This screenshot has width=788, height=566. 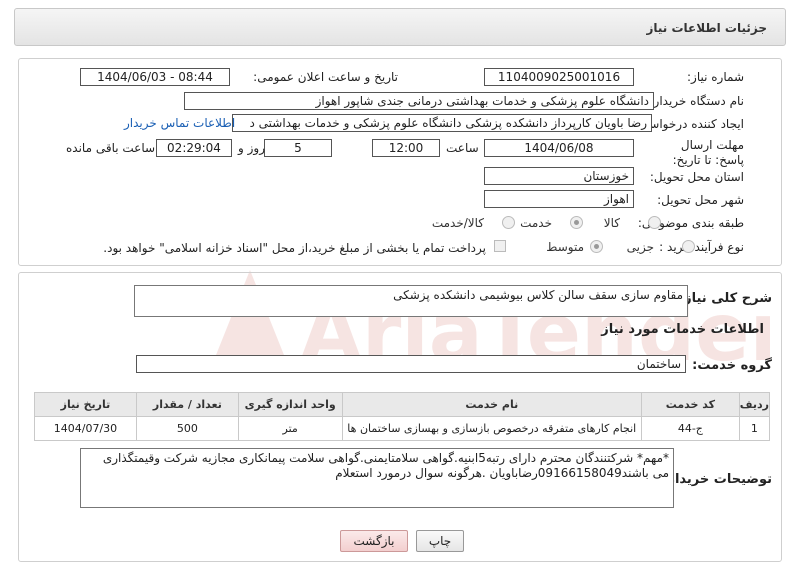 What do you see at coordinates (725, 298) in the screenshot?
I see `description-label: شرح کلی نیاز:` at bounding box center [725, 298].